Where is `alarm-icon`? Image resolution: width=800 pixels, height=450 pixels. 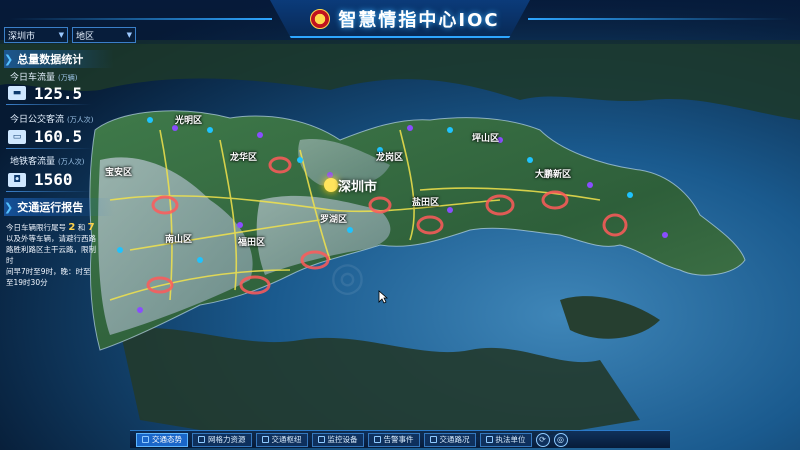 alarm-icon is located at coordinates (377, 439).